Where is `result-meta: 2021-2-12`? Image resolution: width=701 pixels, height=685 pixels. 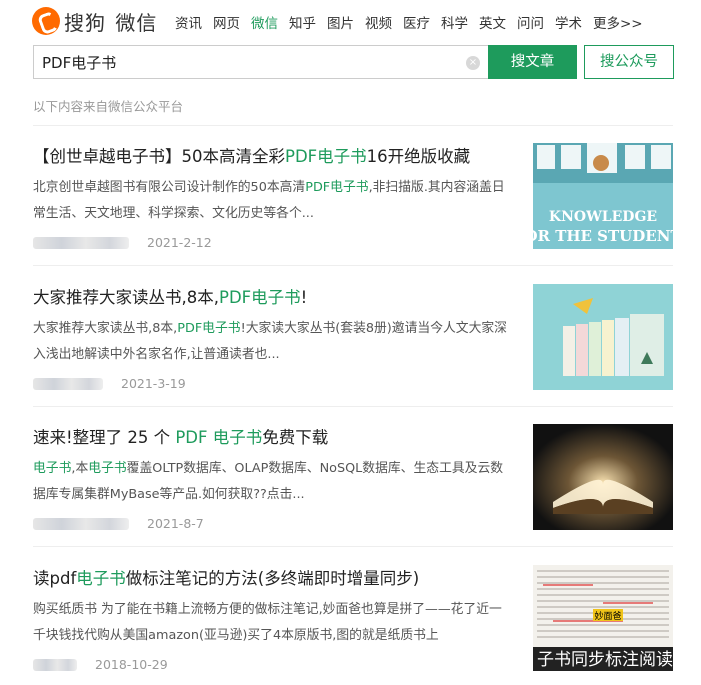 result-meta: 2021-2-12 is located at coordinates (122, 242).